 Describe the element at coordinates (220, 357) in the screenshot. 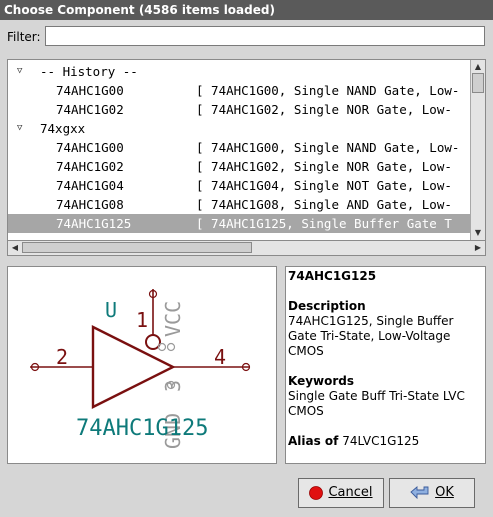

I see `output-pin-number: 4` at that location.